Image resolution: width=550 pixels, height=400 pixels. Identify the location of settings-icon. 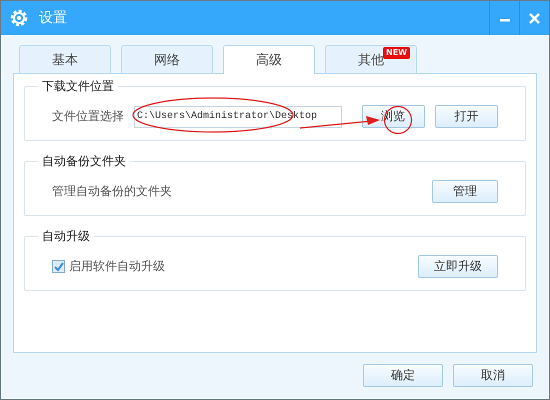
(19, 18).